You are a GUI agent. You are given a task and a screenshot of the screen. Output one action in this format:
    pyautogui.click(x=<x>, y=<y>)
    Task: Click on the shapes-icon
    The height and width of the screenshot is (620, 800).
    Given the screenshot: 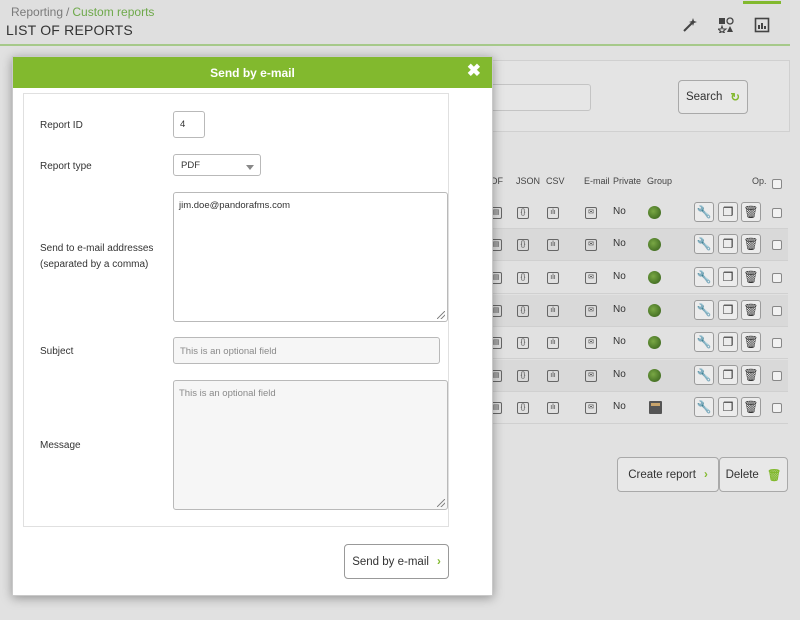 What is the action you would take?
    pyautogui.click(x=726, y=25)
    